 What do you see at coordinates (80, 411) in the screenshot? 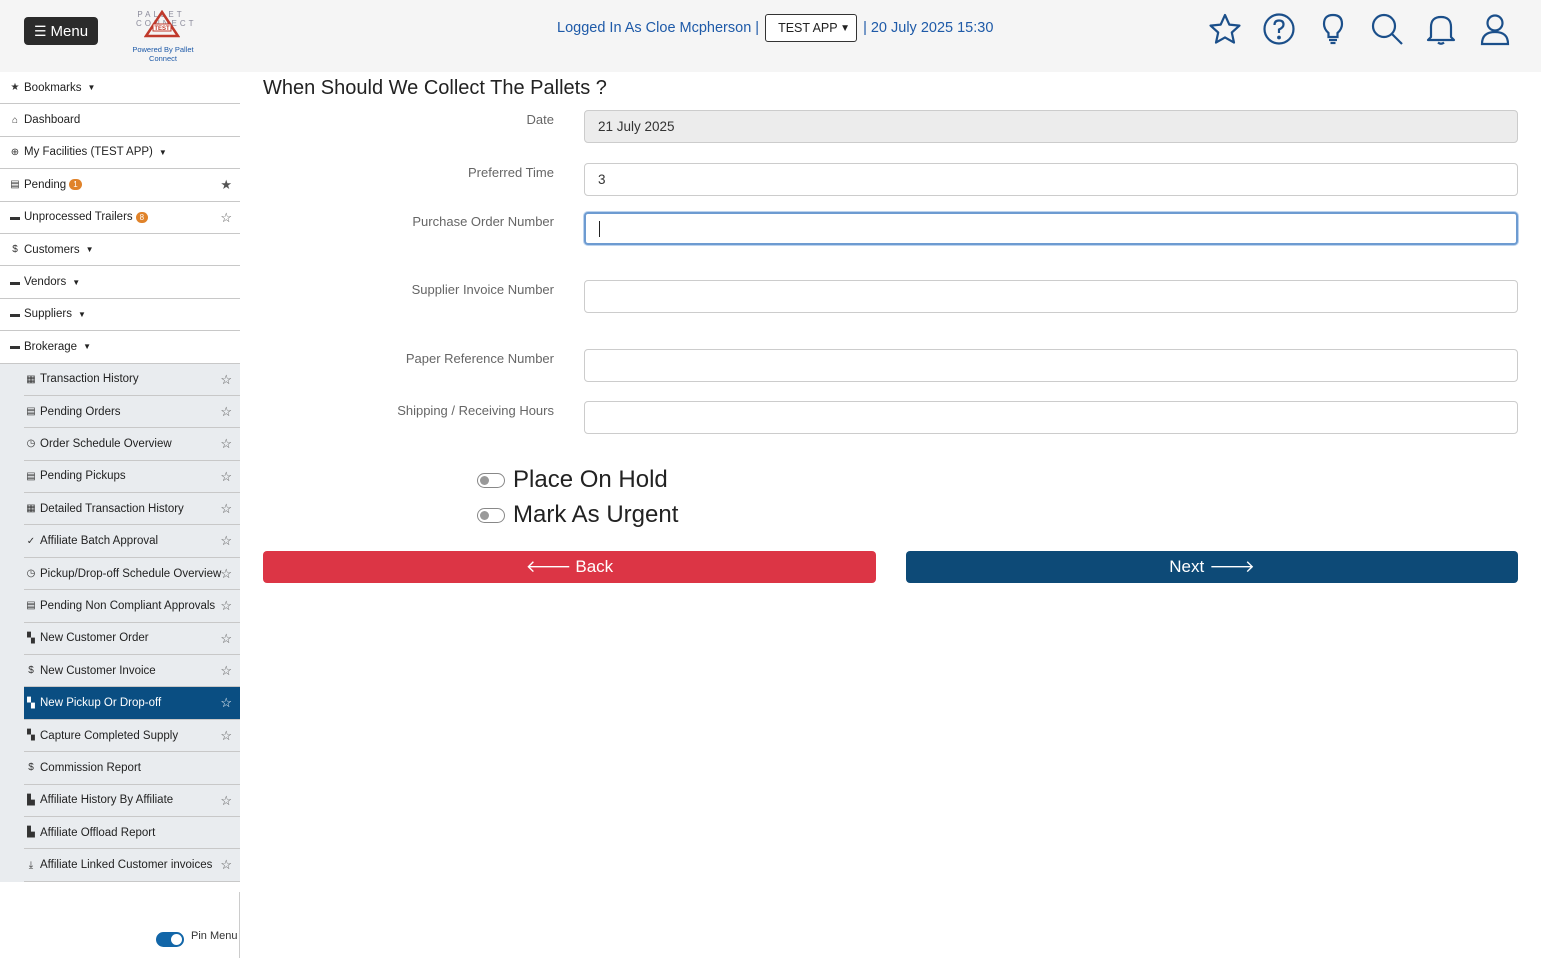
I see `sidebar-item-label: Pending Orders` at bounding box center [80, 411].